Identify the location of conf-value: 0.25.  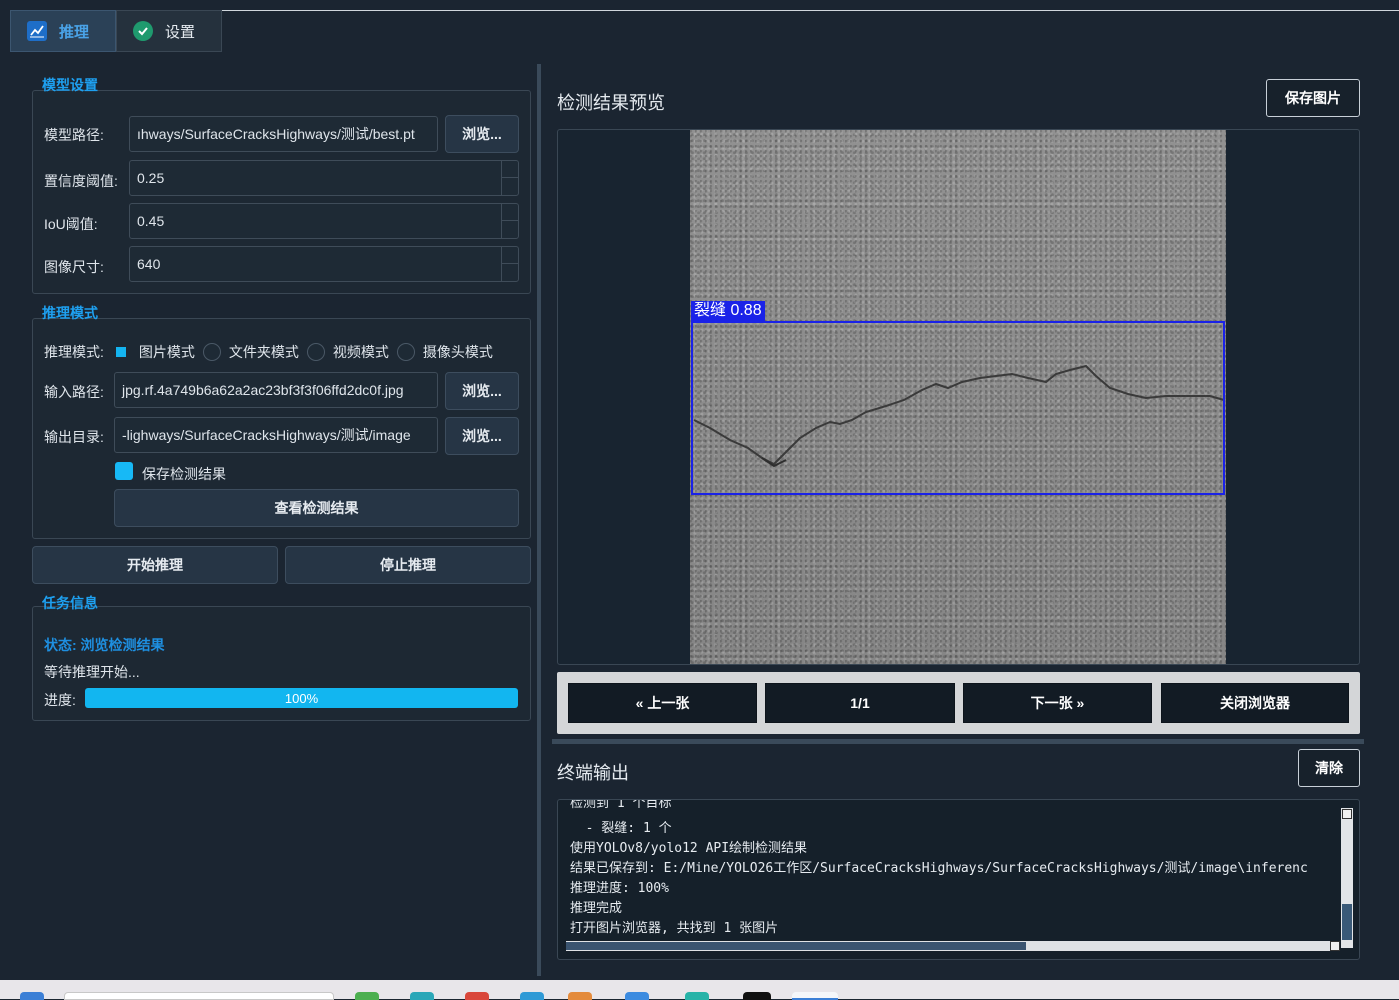
(151, 178).